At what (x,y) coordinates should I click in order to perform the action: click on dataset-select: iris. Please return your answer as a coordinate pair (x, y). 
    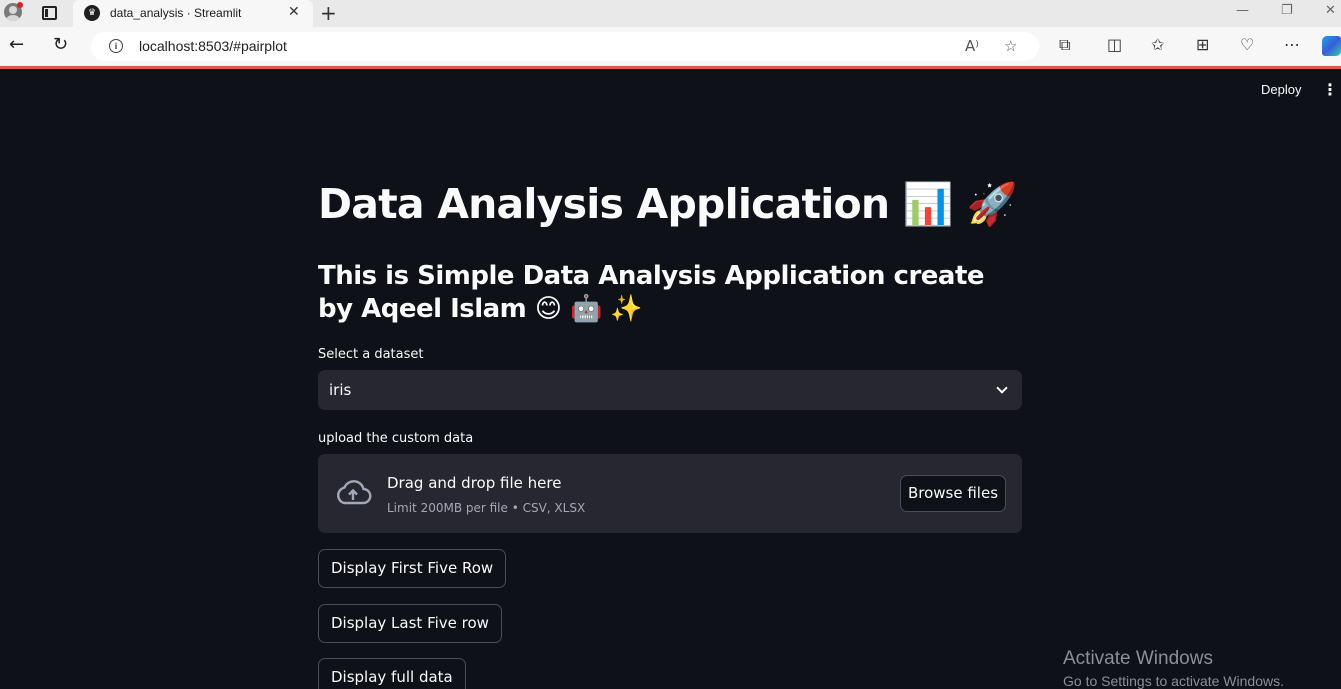
    Looking at the image, I should click on (670, 390).